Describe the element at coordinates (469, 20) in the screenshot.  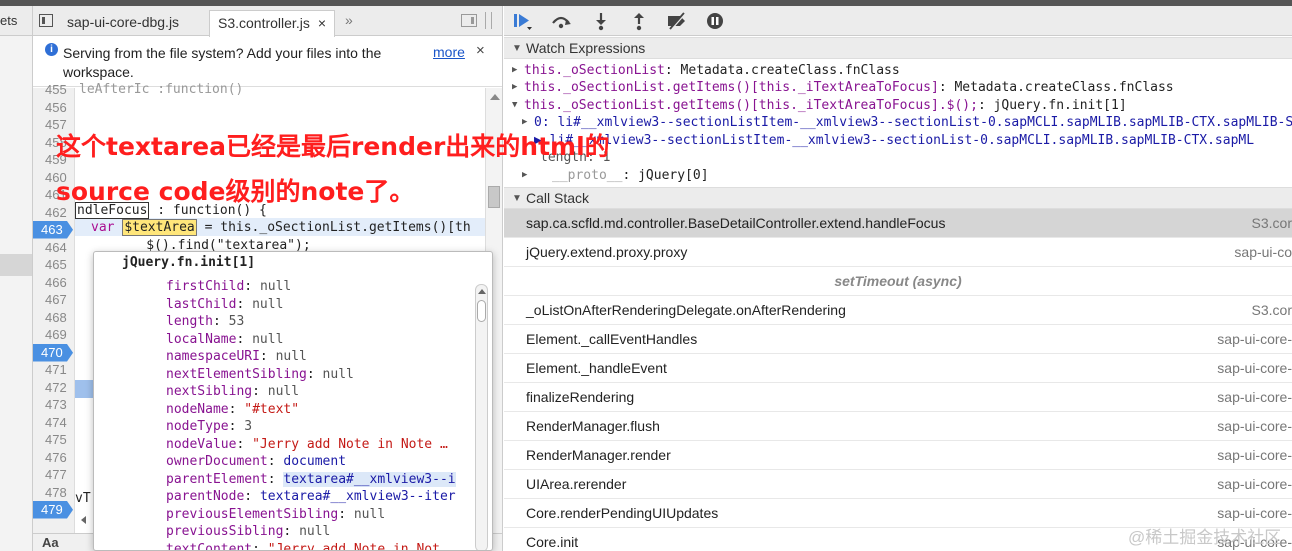
I see `toggle-debugger-icon` at that location.